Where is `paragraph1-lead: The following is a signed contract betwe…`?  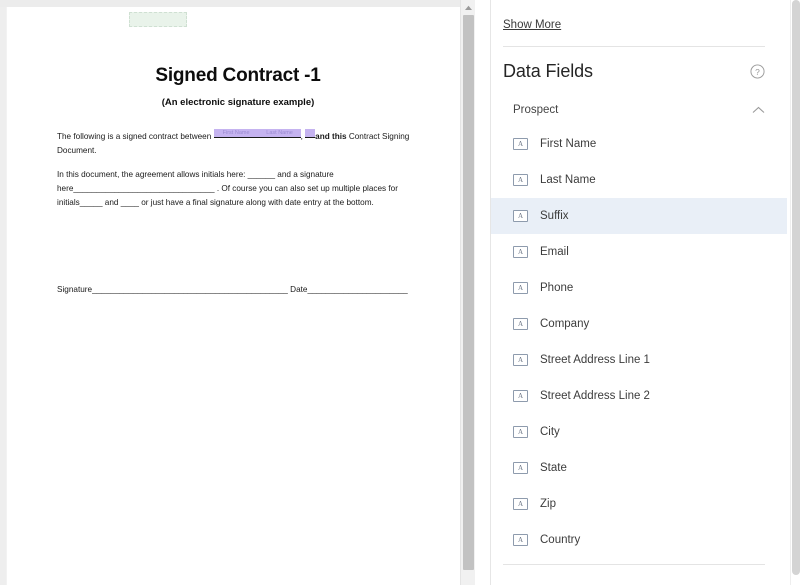 paragraph1-lead: The following is a signed contract betwe… is located at coordinates (134, 136).